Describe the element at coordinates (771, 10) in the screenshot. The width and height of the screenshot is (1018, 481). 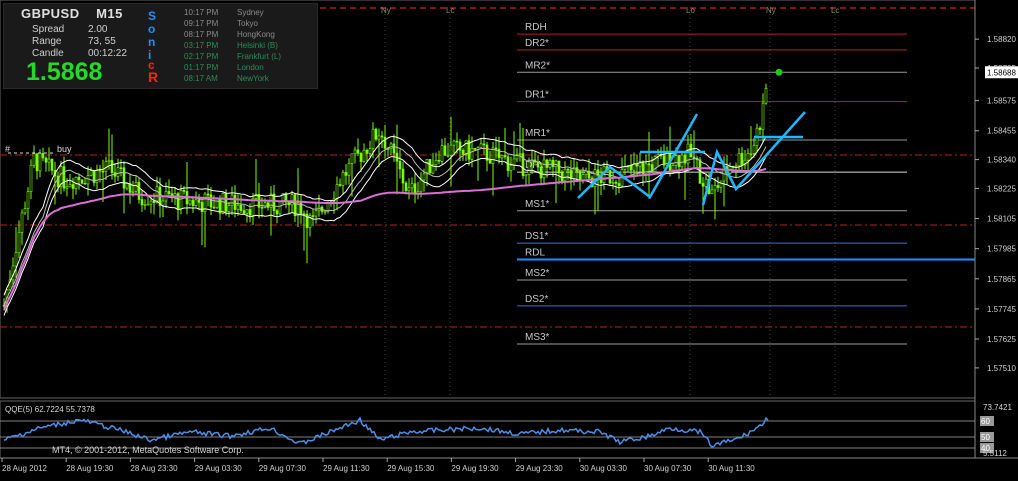
I see `session-marker-label: Ny` at that location.